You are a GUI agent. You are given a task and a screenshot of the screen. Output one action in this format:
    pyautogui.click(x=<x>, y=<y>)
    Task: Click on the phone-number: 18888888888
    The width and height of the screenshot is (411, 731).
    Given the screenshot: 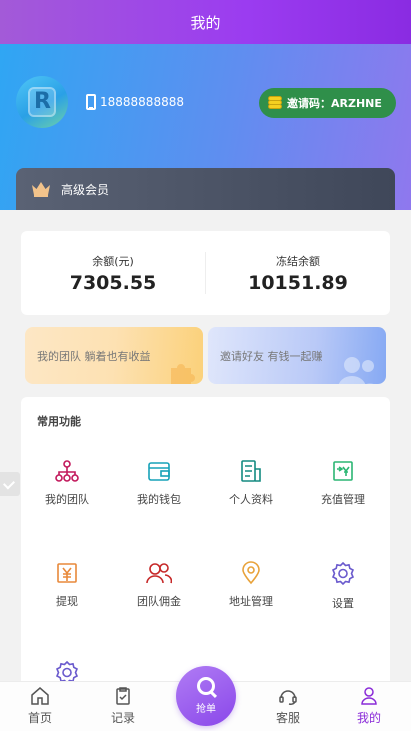 What is the action you would take?
    pyautogui.click(x=135, y=102)
    